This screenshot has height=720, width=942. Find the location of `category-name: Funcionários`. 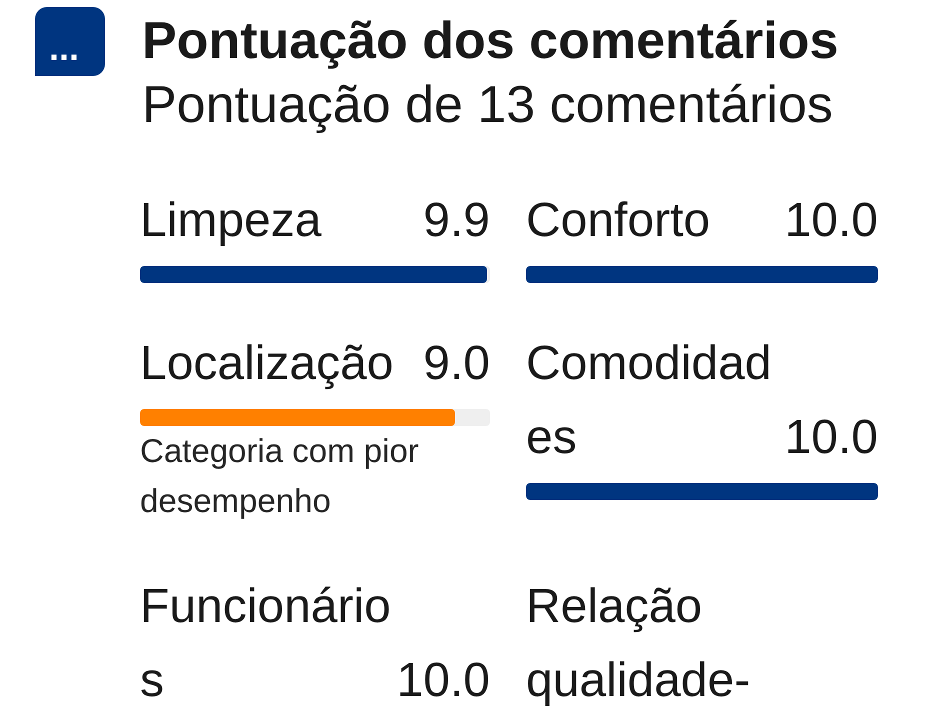

category-name: Funcionários is located at coordinates (266, 644).